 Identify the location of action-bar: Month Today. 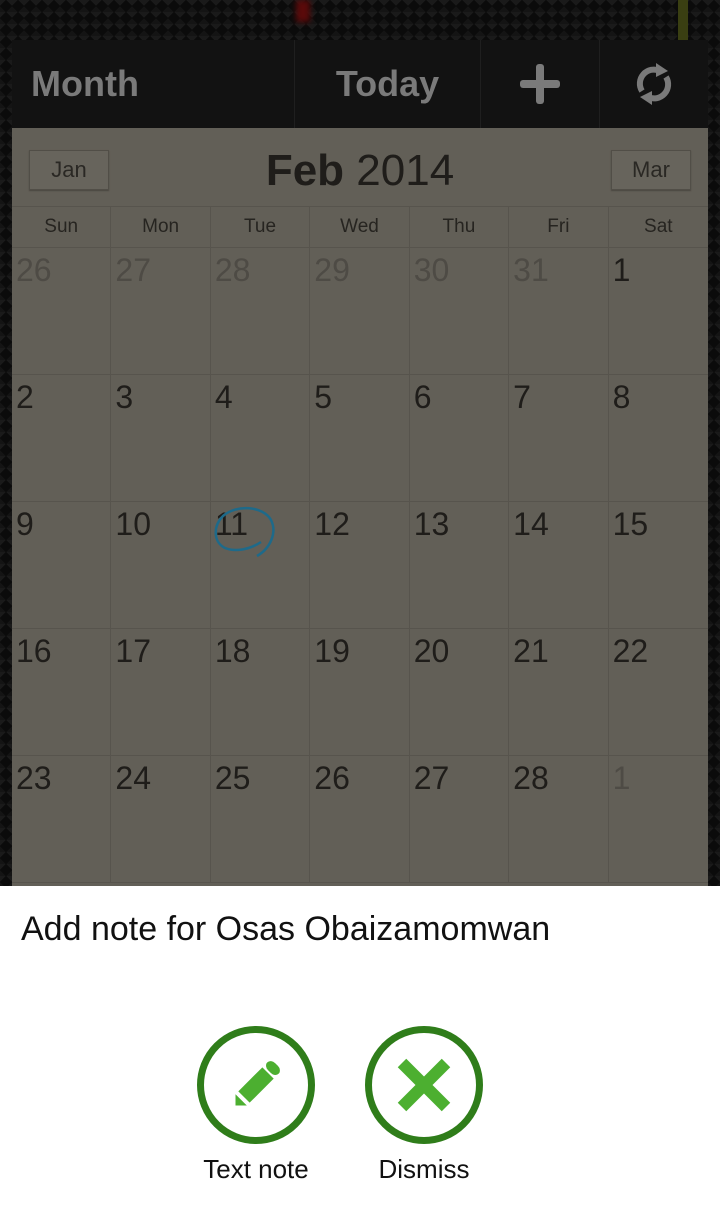
(360, 84).